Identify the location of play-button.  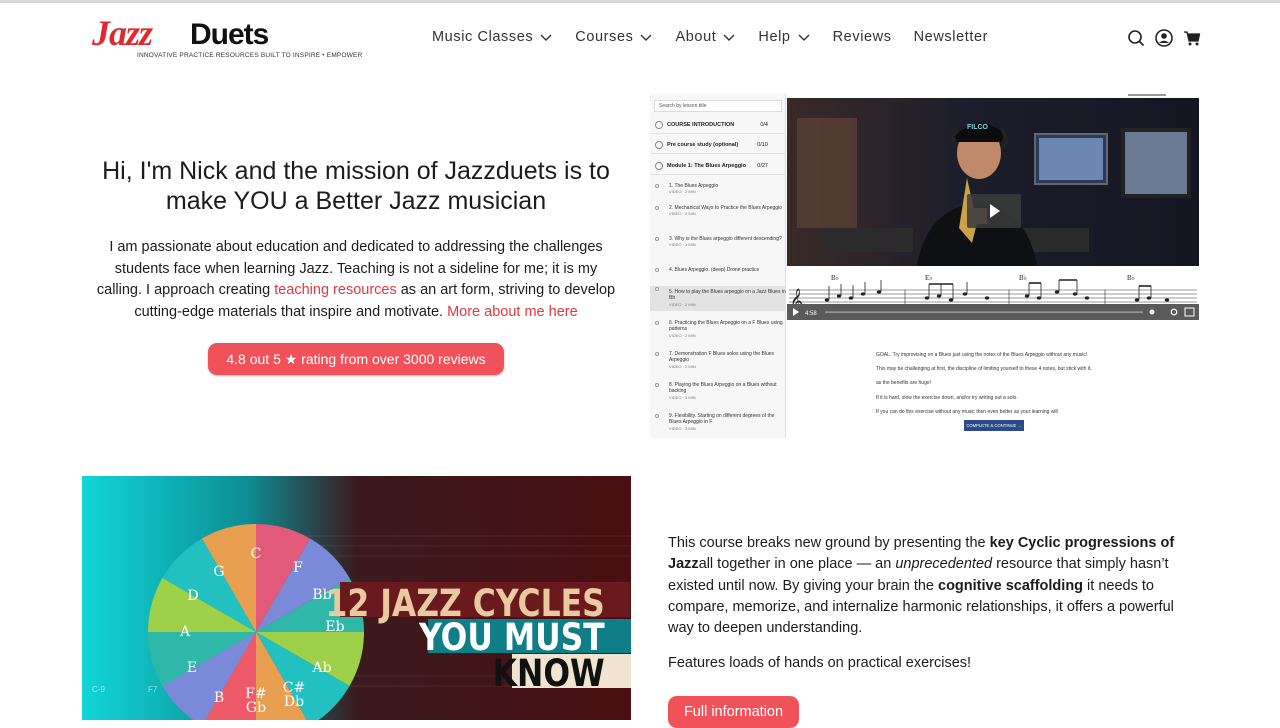
(994, 211).